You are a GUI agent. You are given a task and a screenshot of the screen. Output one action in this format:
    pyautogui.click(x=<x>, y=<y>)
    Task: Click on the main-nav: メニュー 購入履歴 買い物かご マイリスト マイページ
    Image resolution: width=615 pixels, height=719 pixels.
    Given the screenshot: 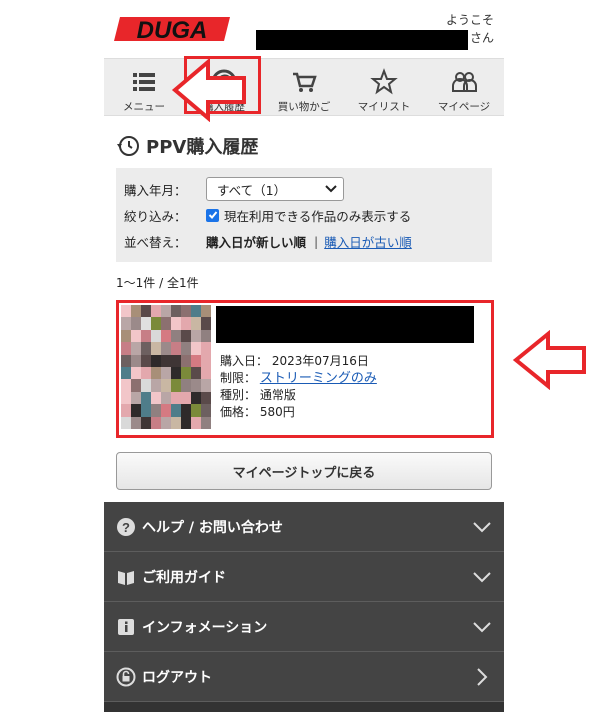 What is the action you would take?
    pyautogui.click(x=304, y=87)
    